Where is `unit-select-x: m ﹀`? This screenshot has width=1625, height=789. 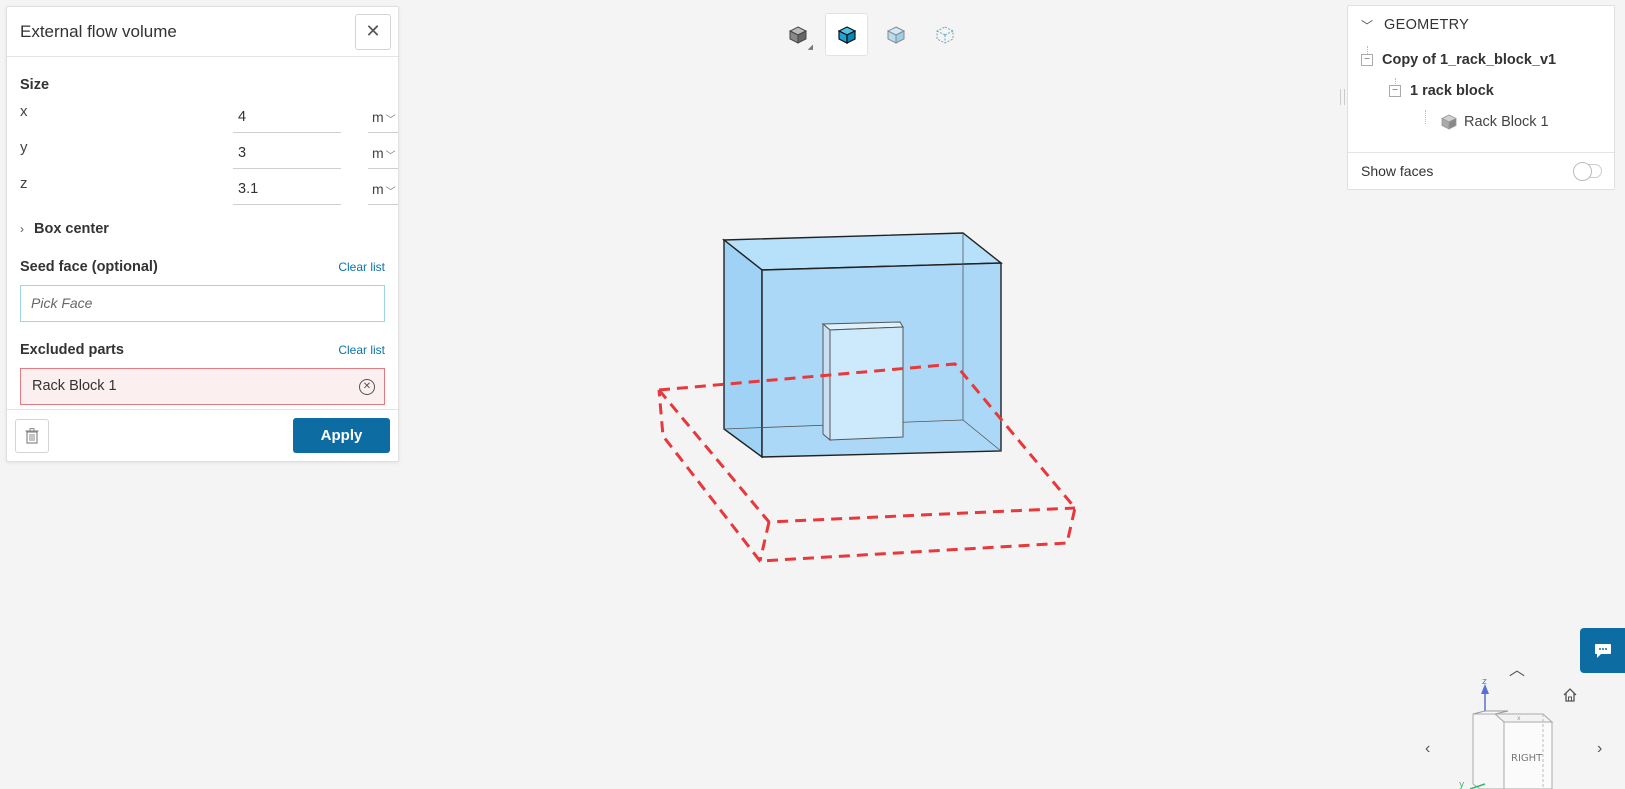
unit-select-x: m ﹀ is located at coordinates (383, 117).